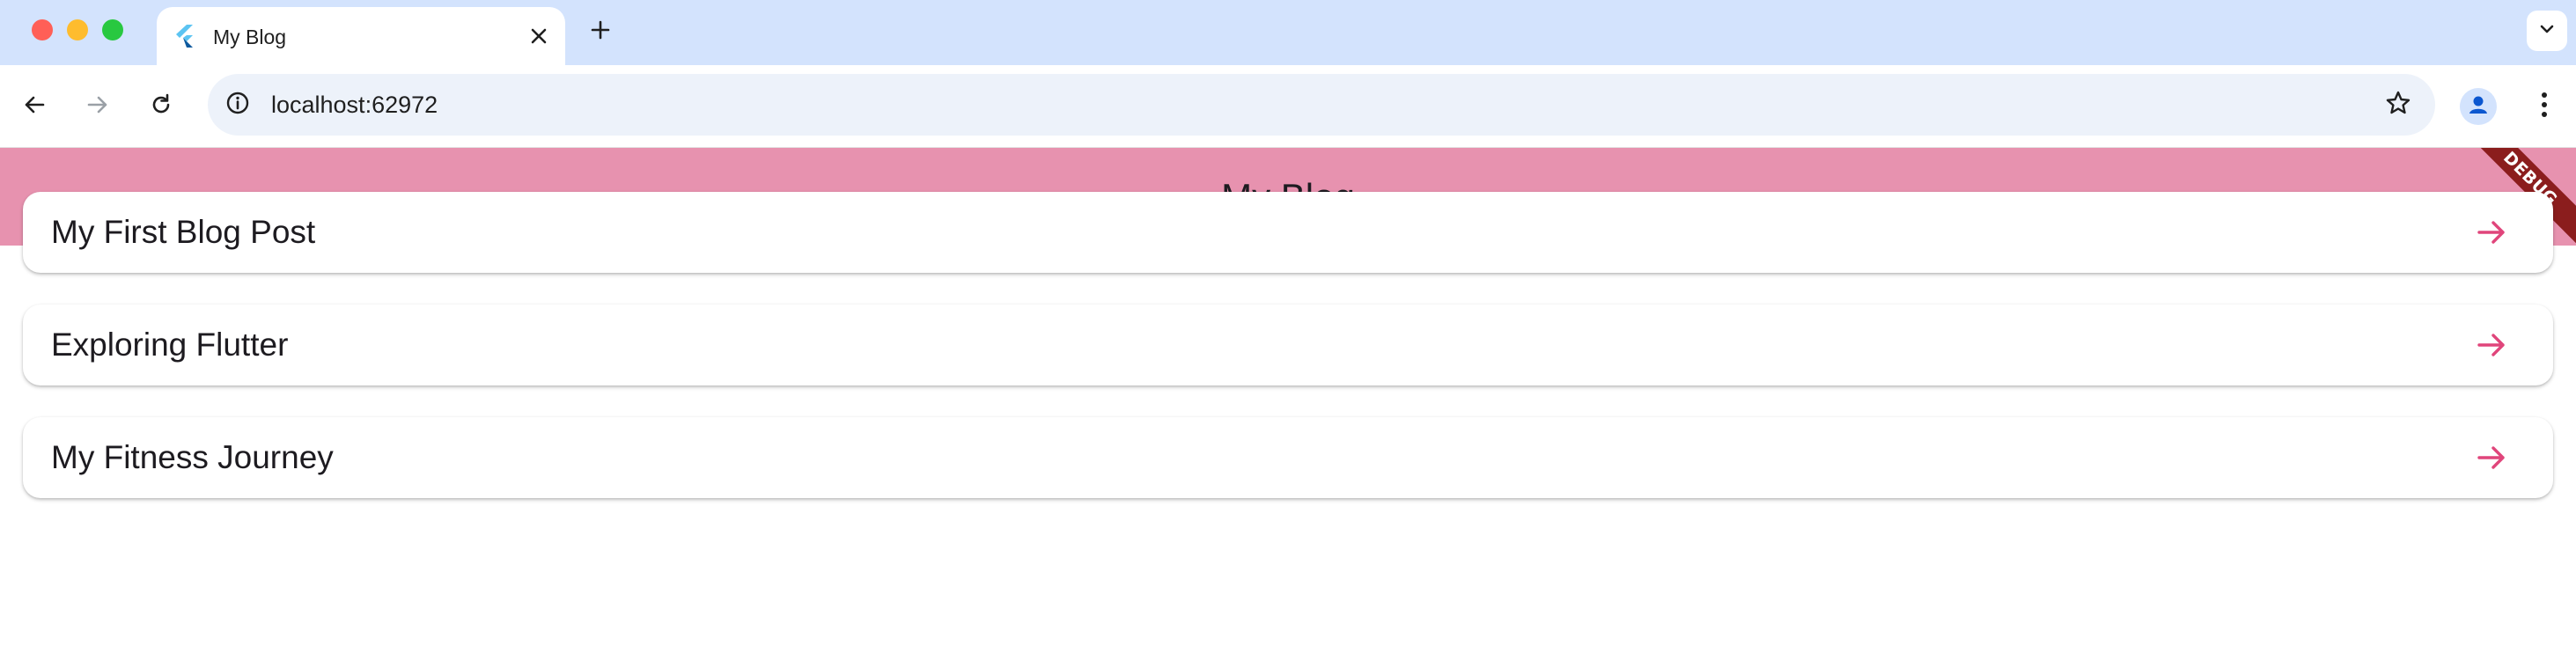 The height and width of the screenshot is (646, 2576). I want to click on bookmark-button, so click(2398, 105).